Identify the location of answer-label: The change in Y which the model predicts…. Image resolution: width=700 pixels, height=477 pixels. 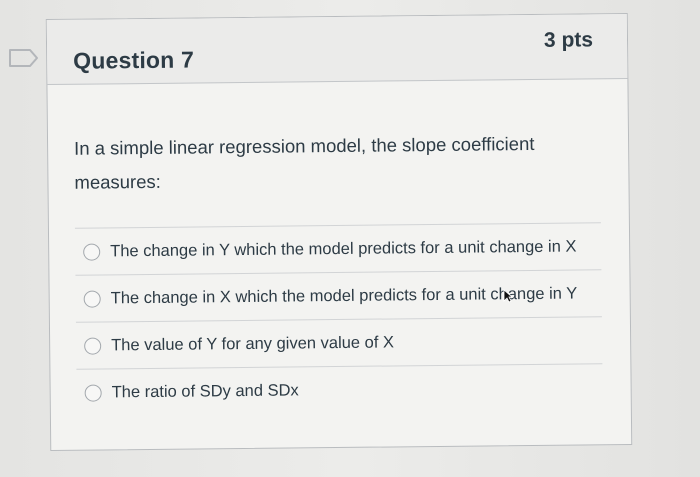
(343, 248).